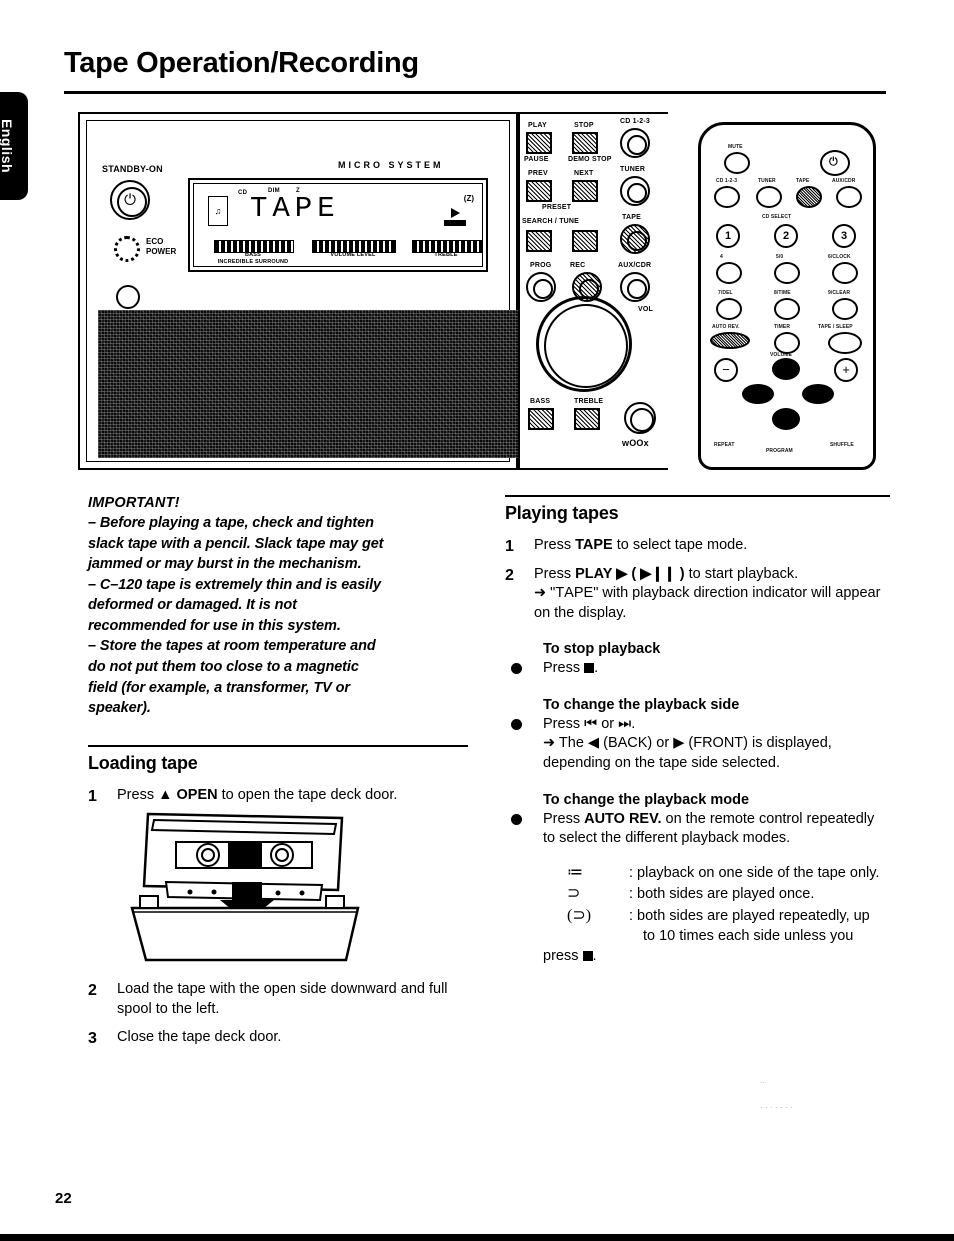  What do you see at coordinates (541, 419) in the screenshot?
I see `bass-button` at bounding box center [541, 419].